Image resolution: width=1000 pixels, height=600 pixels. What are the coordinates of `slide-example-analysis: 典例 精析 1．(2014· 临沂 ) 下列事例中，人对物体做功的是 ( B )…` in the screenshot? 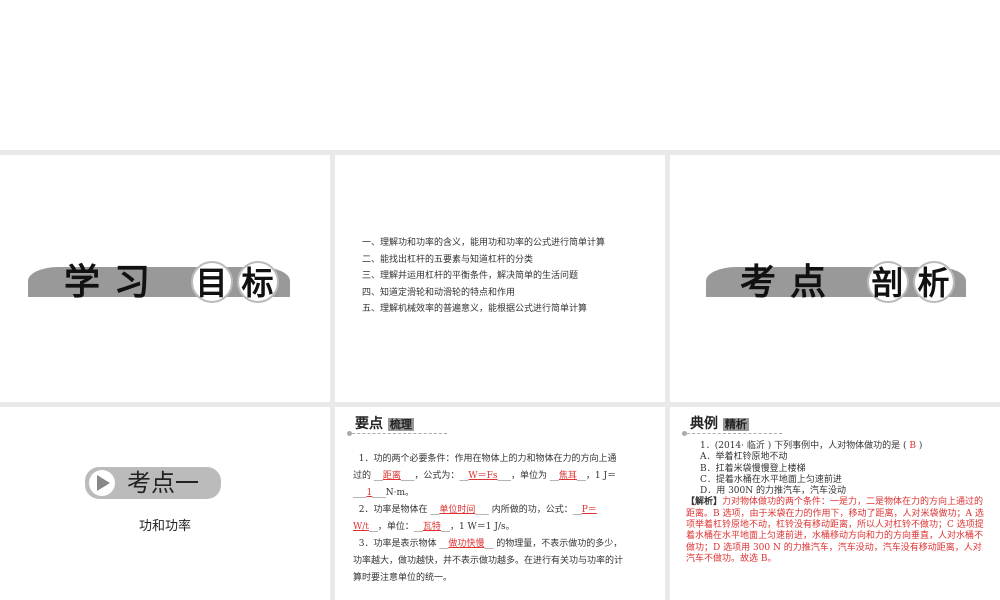 It's located at (835, 503).